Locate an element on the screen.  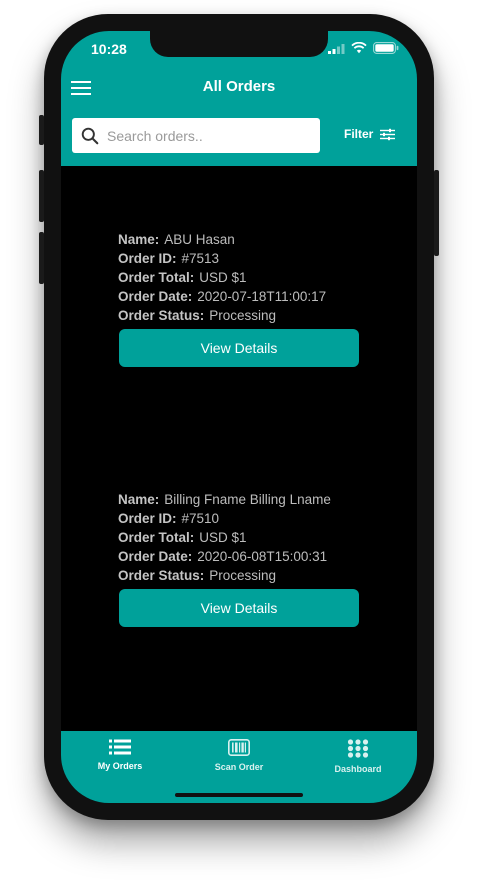
status-icons is located at coordinates (363, 48).